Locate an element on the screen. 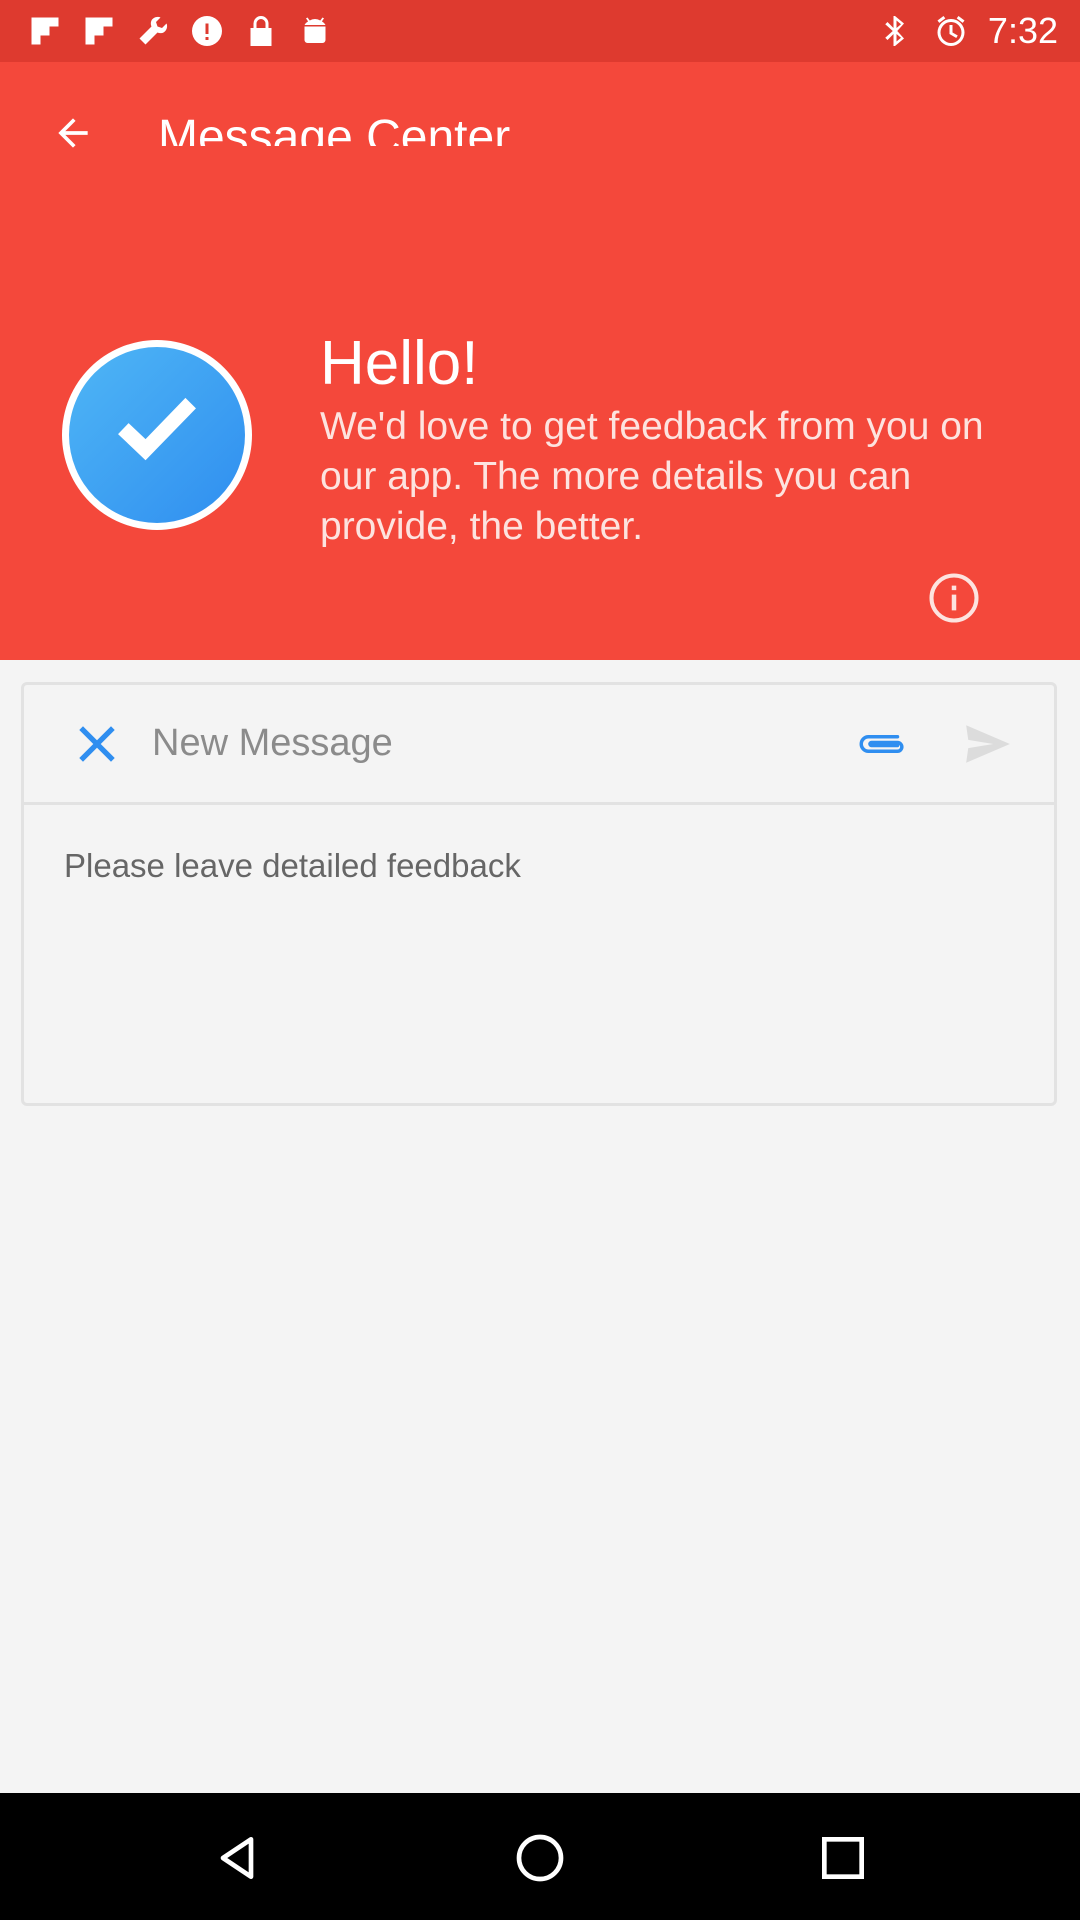 This screenshot has width=1080, height=1920. wrench-icon is located at coordinates (153, 31).